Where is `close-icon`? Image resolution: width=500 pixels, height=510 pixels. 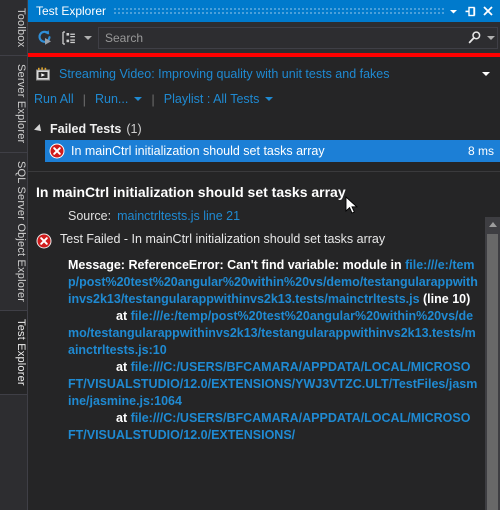 close-icon is located at coordinates (487, 11).